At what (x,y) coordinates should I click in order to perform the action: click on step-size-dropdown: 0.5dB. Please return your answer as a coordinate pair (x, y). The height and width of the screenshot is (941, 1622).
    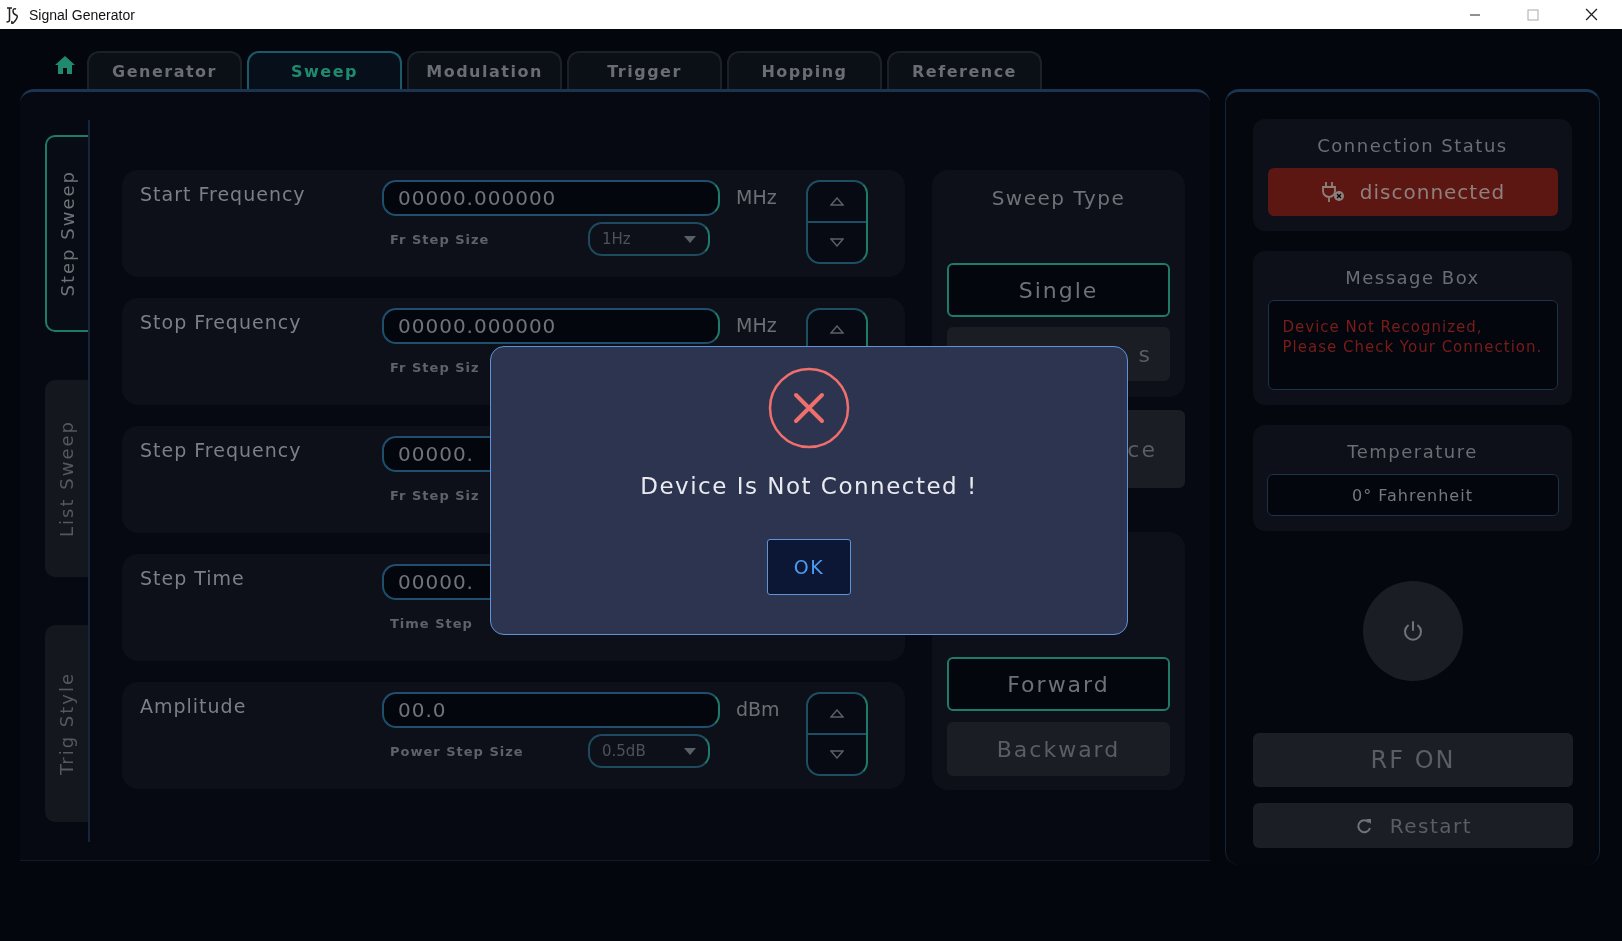
    Looking at the image, I should click on (649, 751).